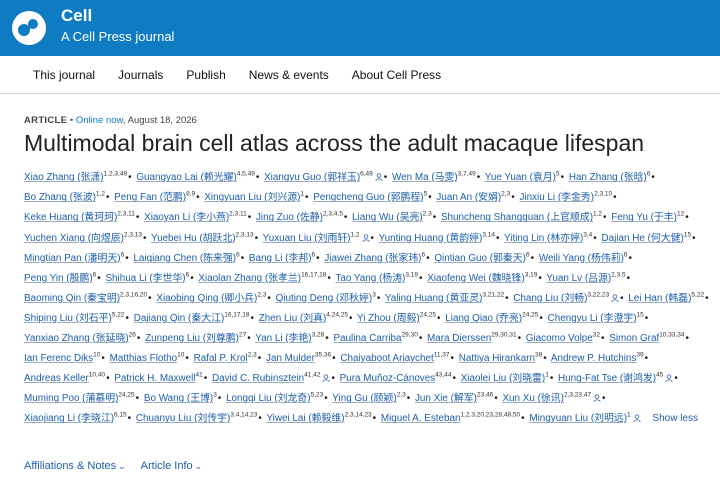  I want to click on author-name-link: Bo Zhang (张波), so click(60, 197).